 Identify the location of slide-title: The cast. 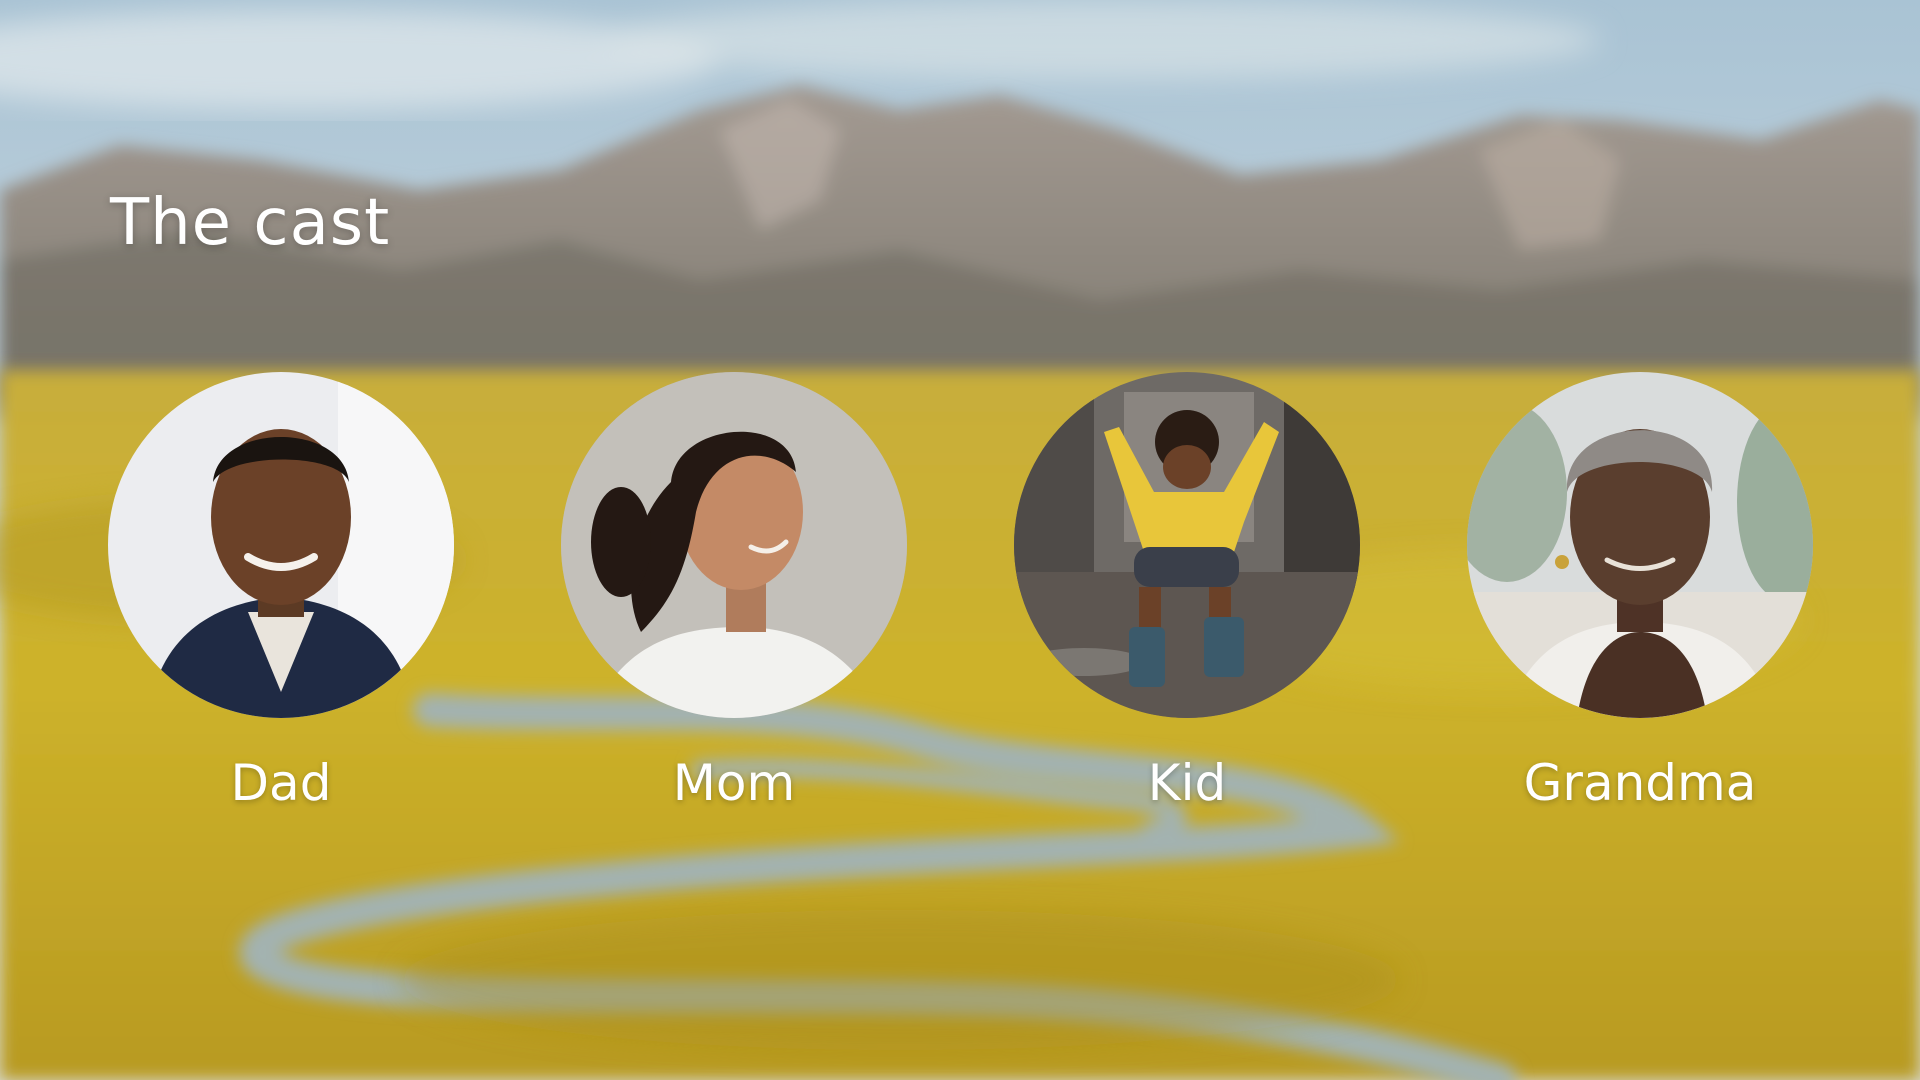
(250, 223).